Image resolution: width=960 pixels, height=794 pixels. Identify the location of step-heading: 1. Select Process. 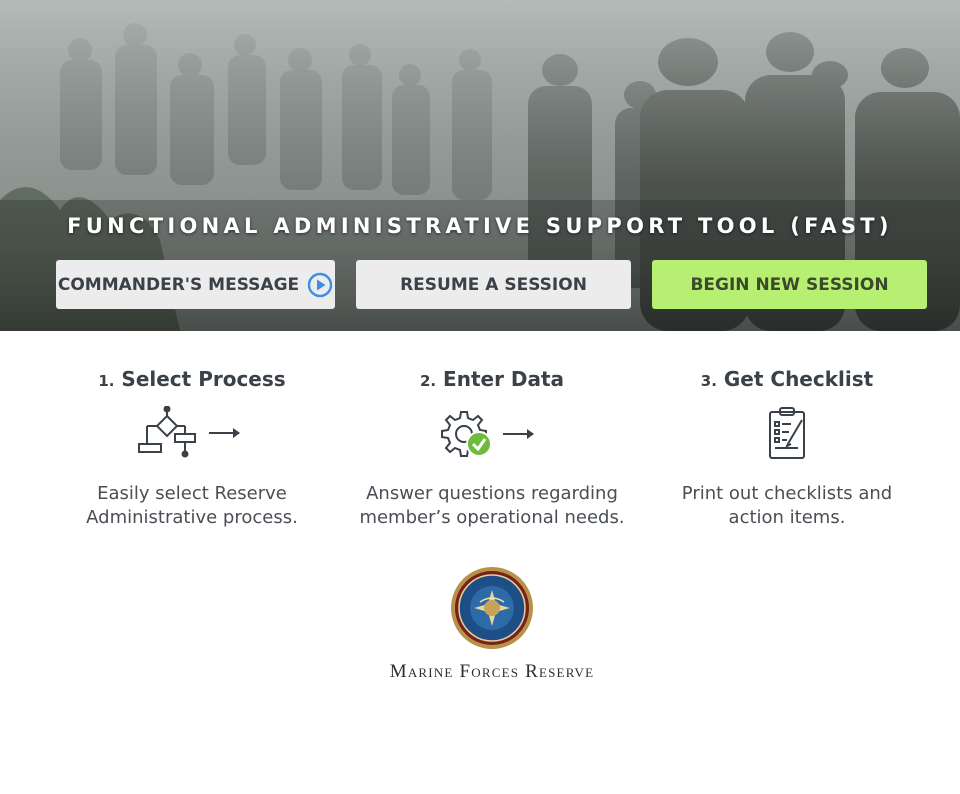
(192, 379).